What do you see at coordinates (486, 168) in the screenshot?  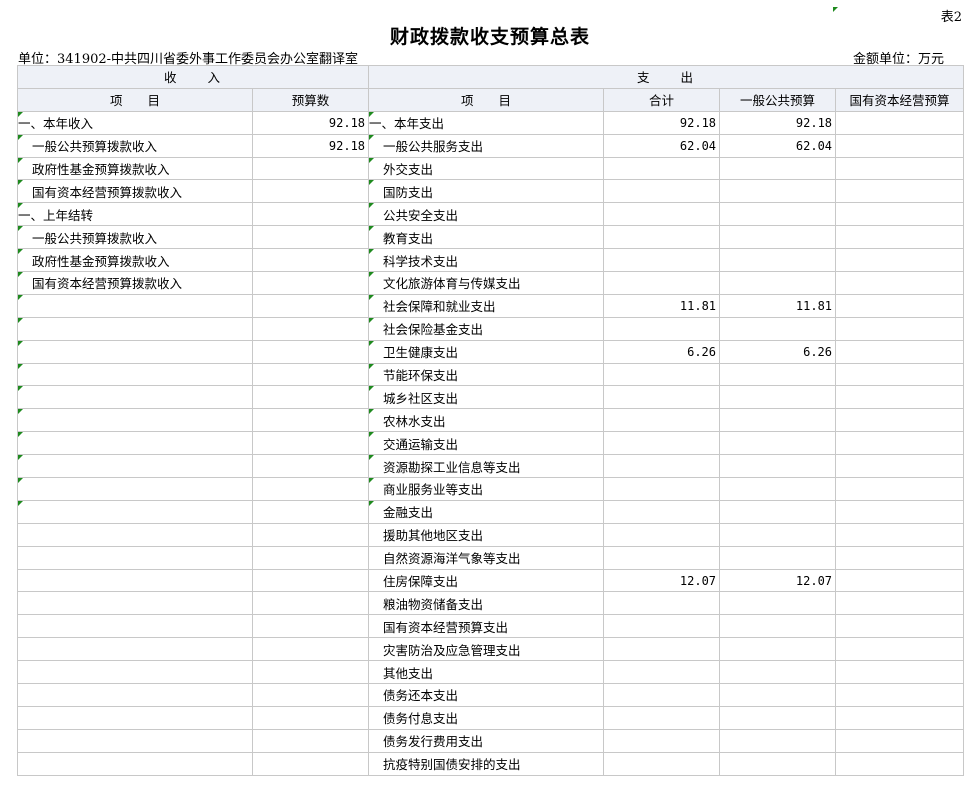 I see `expense-item-cell: 外交支出` at bounding box center [486, 168].